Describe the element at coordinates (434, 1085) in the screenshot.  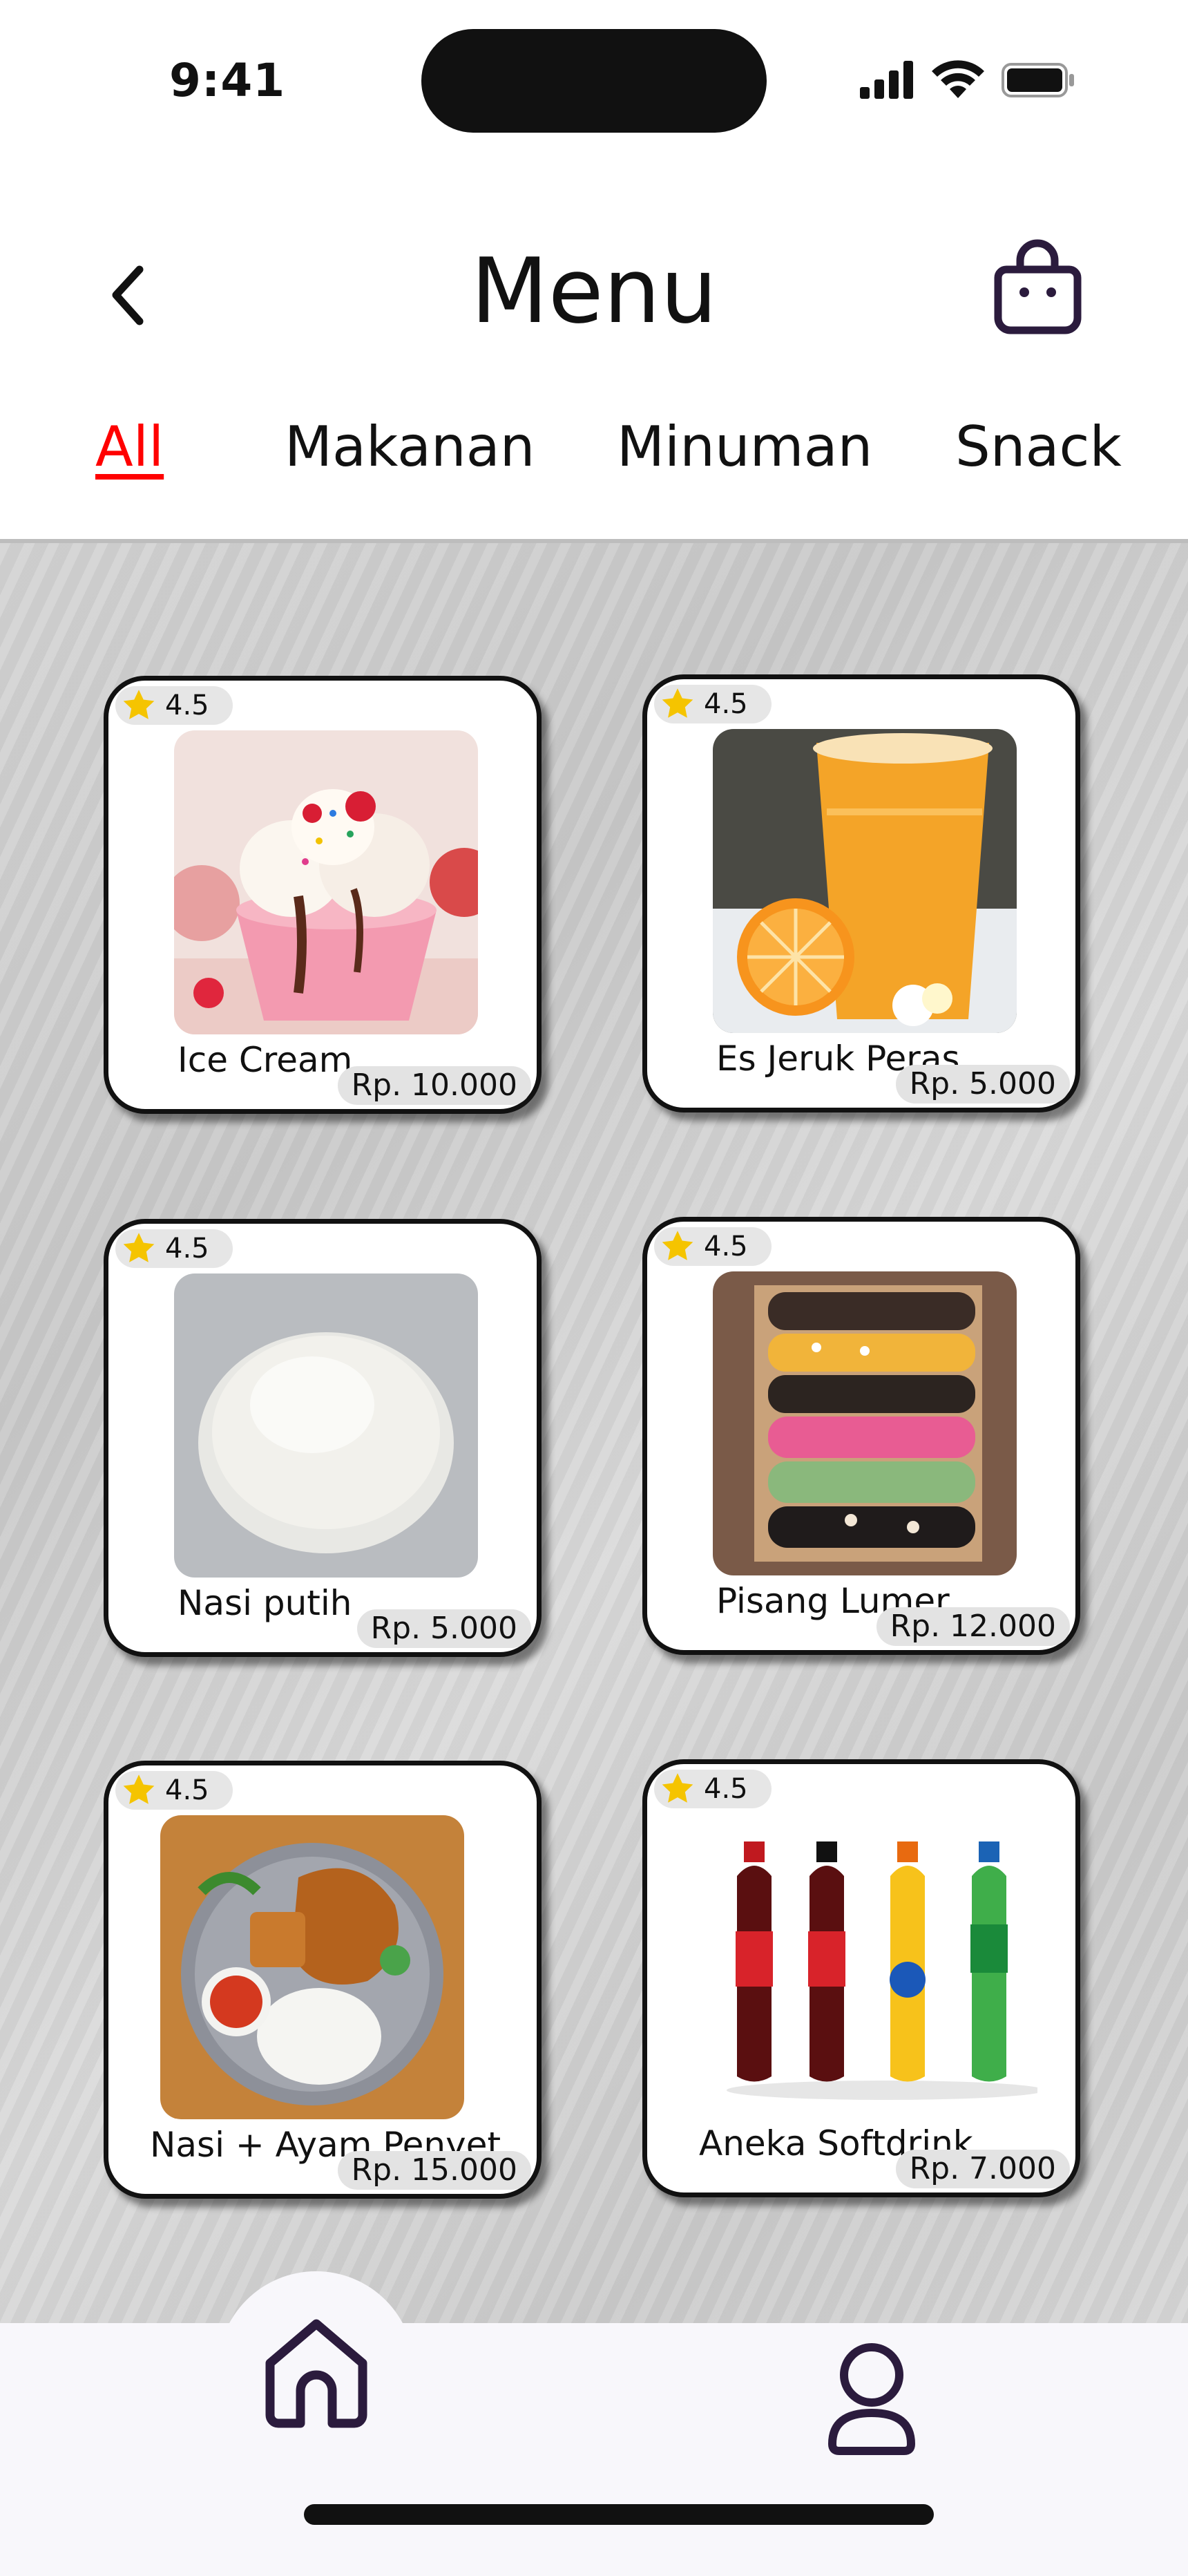
I see `item-price: Rp. 10.000` at that location.